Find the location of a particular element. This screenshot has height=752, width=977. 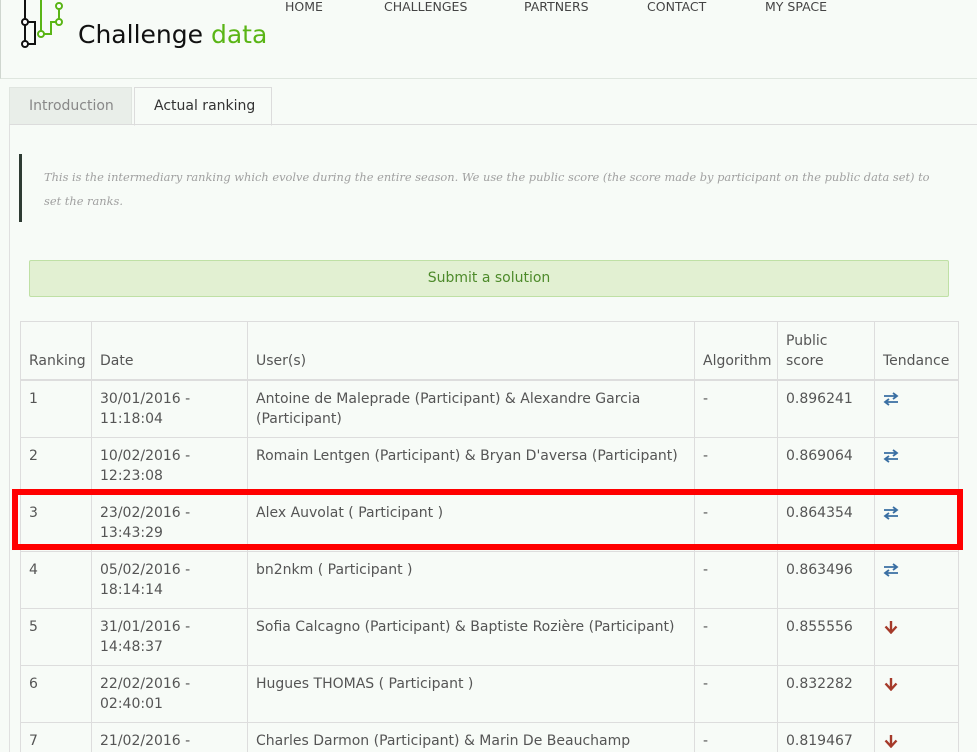

col-public-score: Public score is located at coordinates (826, 351).